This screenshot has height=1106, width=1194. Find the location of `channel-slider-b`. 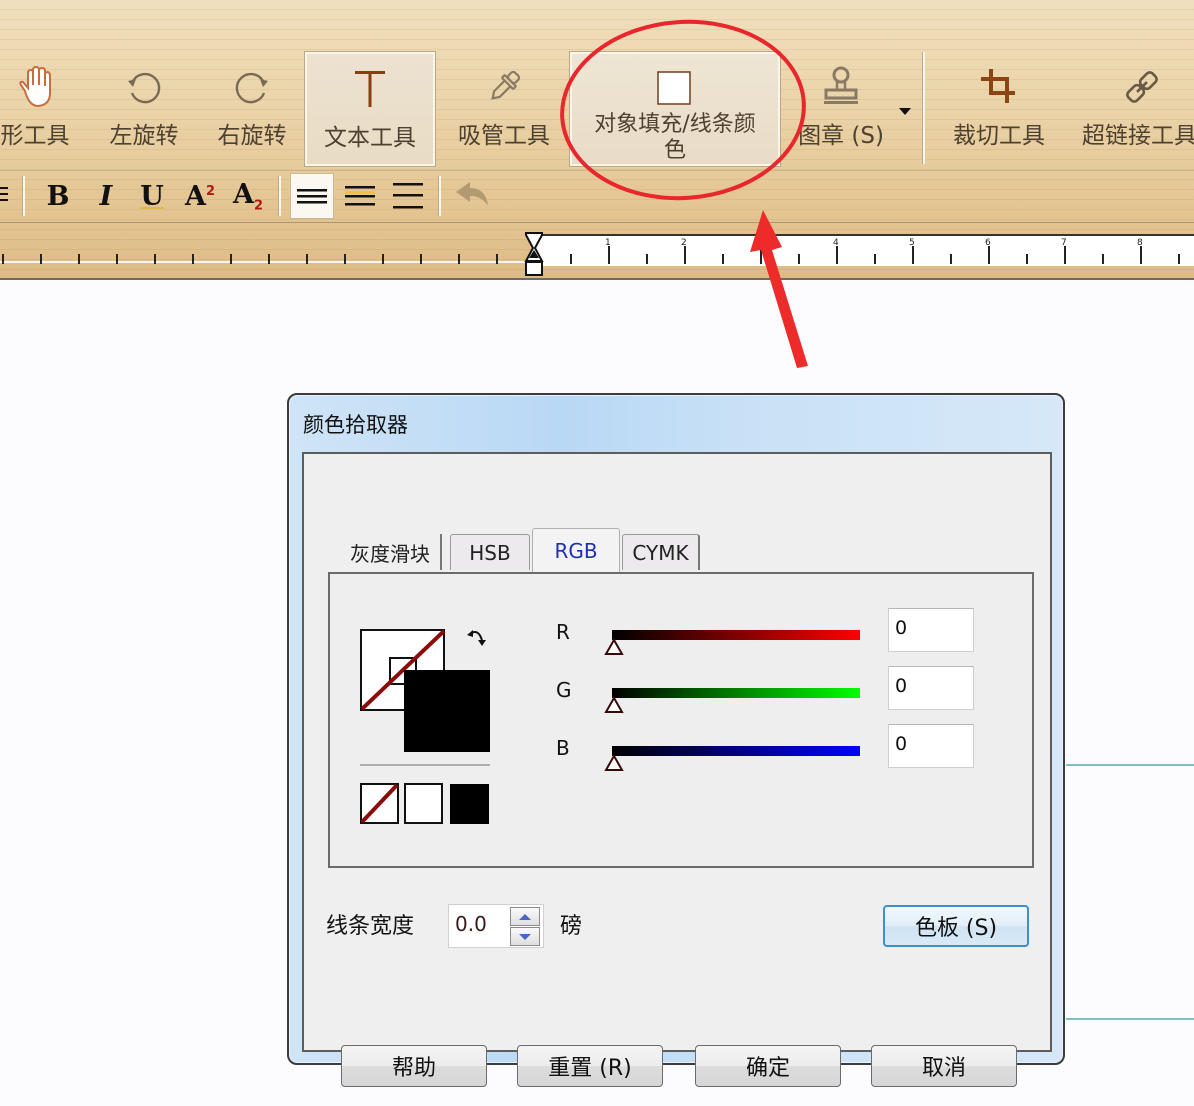

channel-slider-b is located at coordinates (736, 751).